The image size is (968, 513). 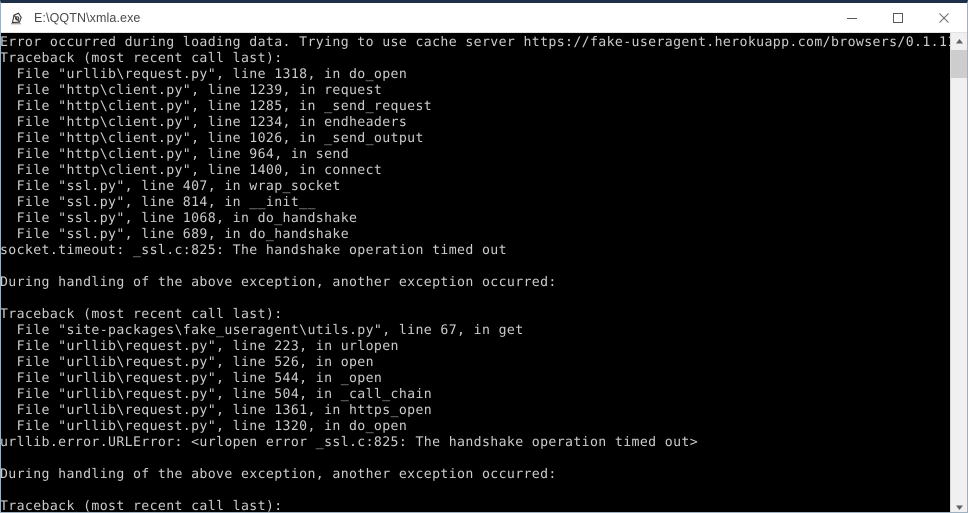 I want to click on console-app-icon, so click(x=17, y=18).